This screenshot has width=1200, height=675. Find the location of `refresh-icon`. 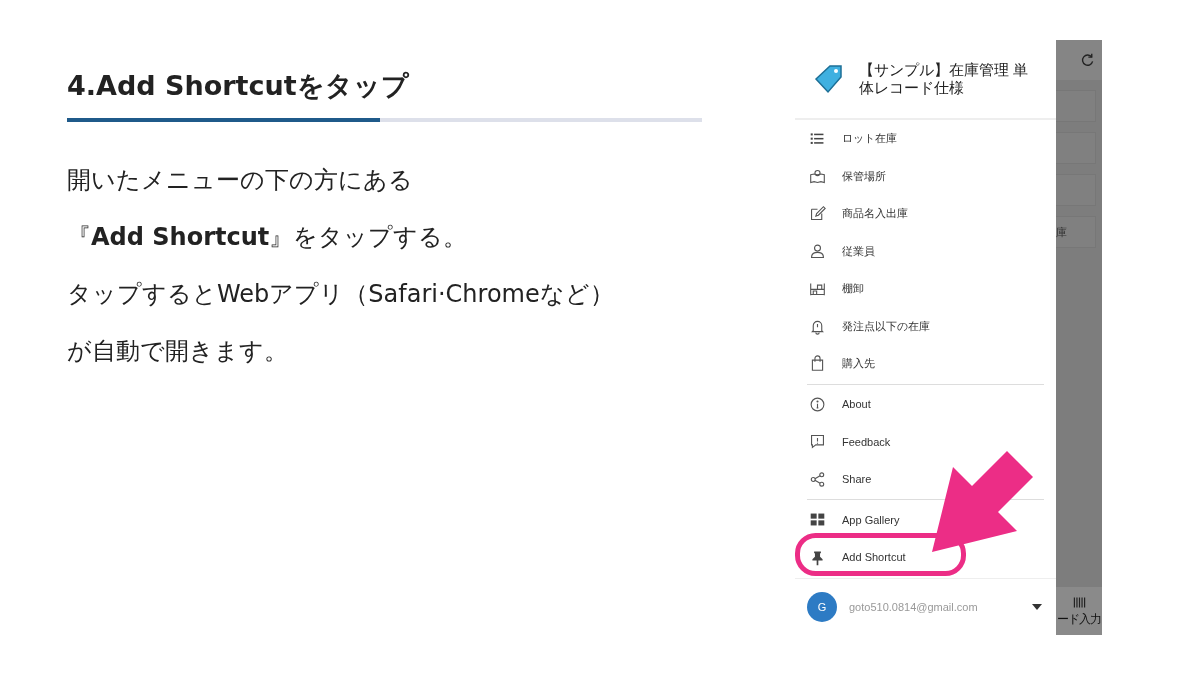

refresh-icon is located at coordinates (1087, 60).